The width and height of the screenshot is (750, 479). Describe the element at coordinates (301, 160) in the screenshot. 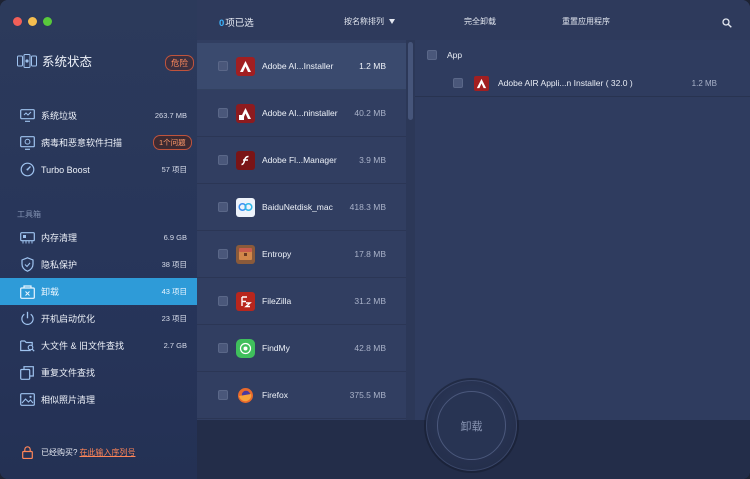

I see `app-row: Adobe Fl...Manager 3.9 MB` at that location.